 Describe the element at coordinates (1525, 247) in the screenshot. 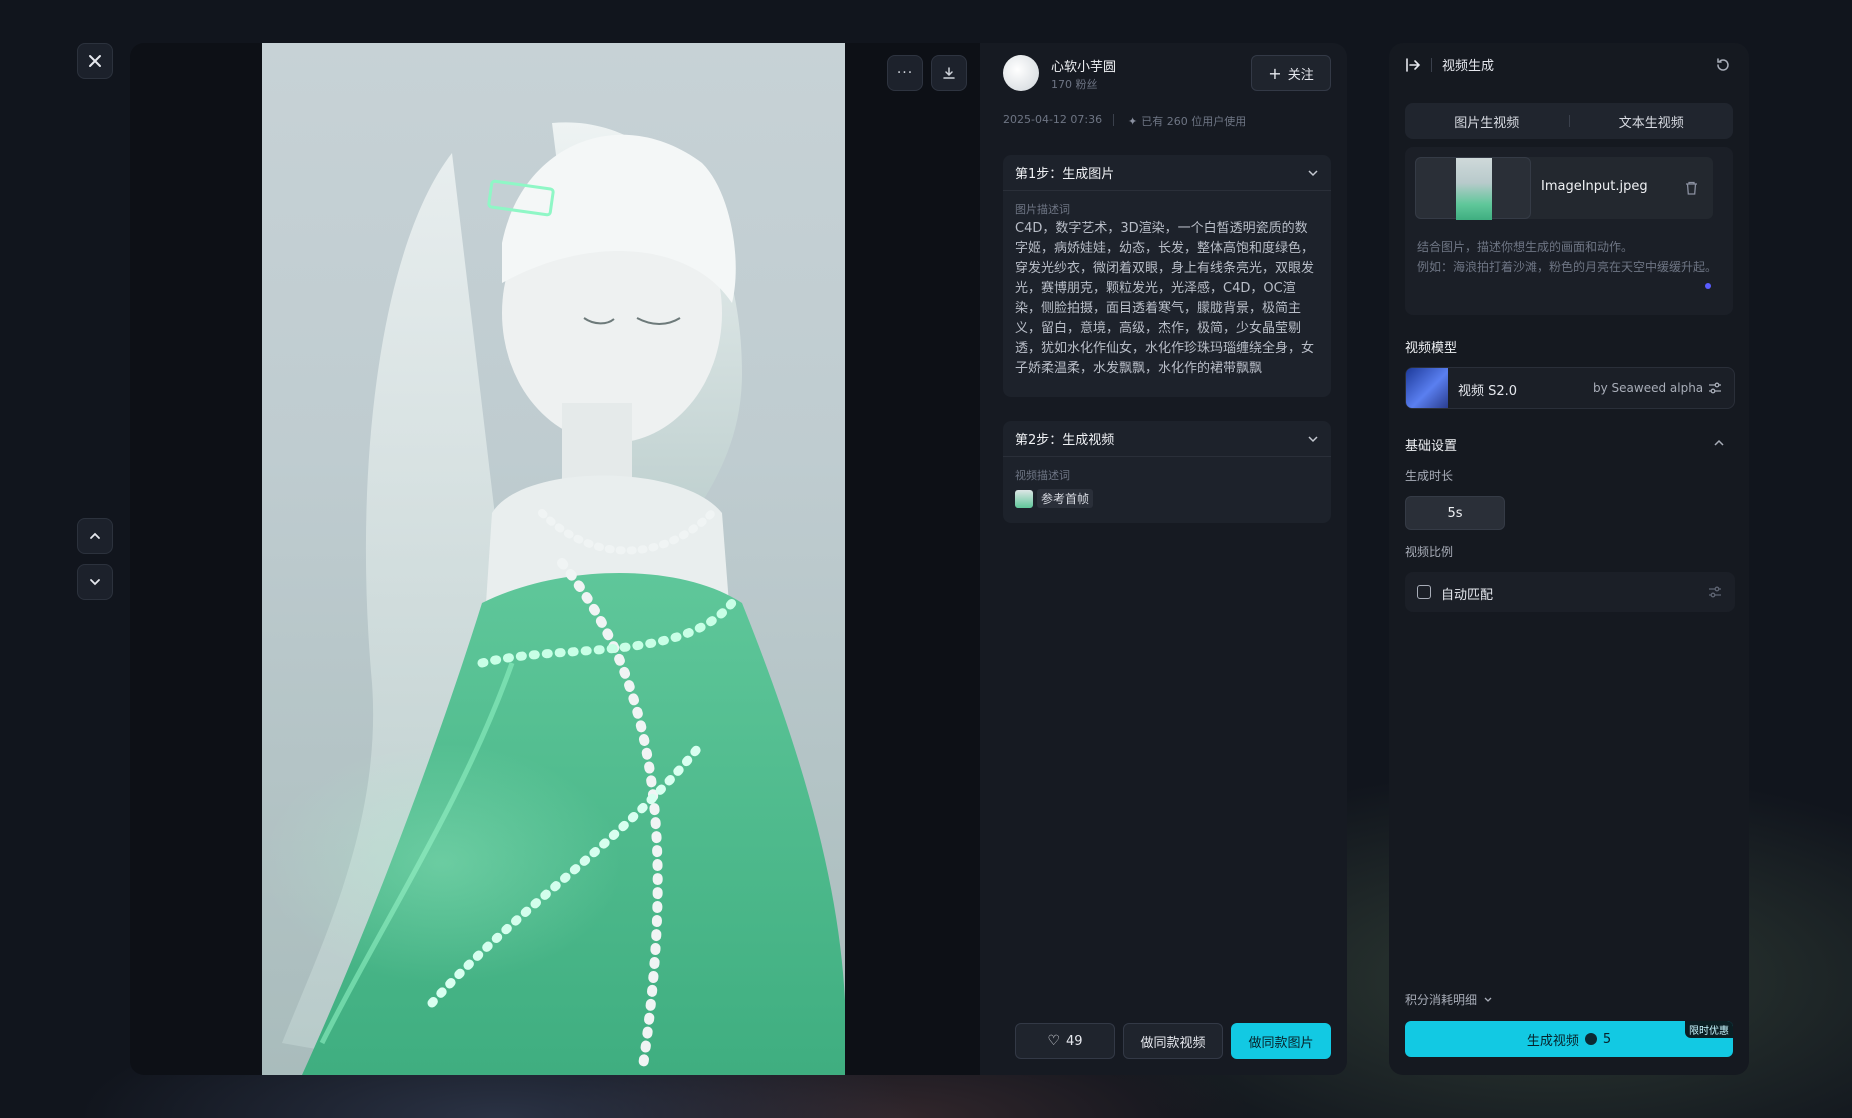

I see `prompt-hint-1: 结合图片，描述你想生成的画面和动作。` at that location.